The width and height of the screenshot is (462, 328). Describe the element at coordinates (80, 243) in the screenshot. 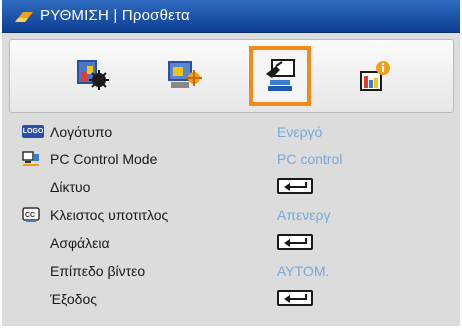

I see `menu-item-label: Ασφάλεια` at that location.